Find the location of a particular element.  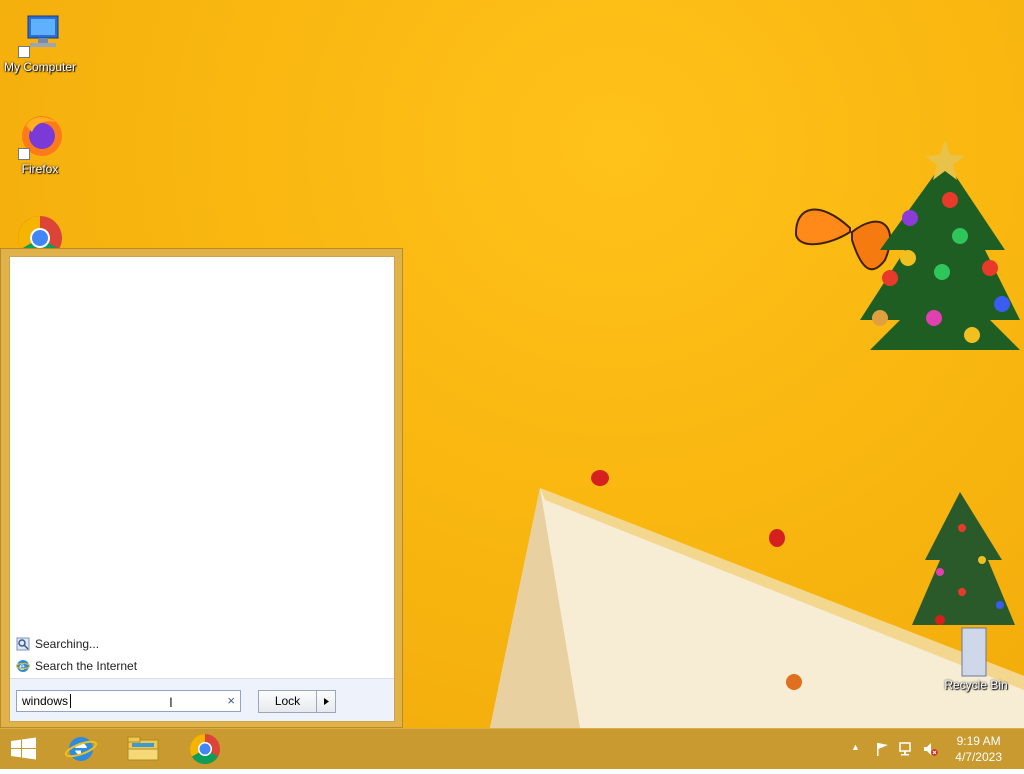

chevron-right-icon is located at coordinates (326, 701).